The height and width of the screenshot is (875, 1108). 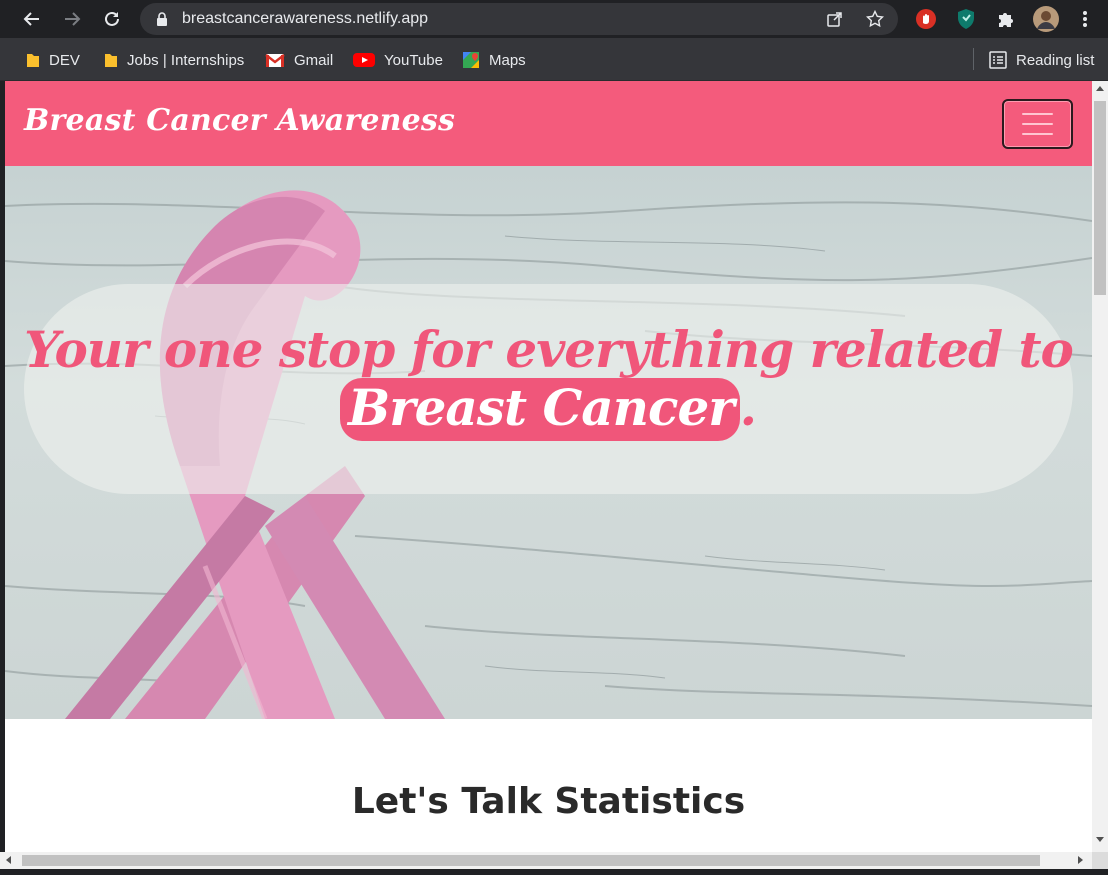 What do you see at coordinates (413, 60) in the screenshot?
I see `bookmark-label: YouTube` at bounding box center [413, 60].